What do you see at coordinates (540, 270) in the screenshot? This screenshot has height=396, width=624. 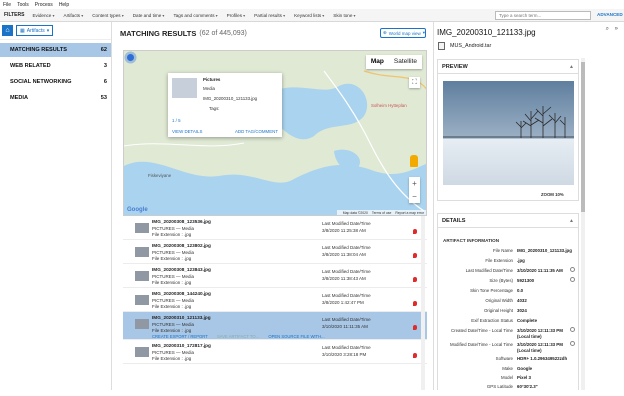 I see `detail-value: 3/10/2020 11:11:35 AM` at bounding box center [540, 270].